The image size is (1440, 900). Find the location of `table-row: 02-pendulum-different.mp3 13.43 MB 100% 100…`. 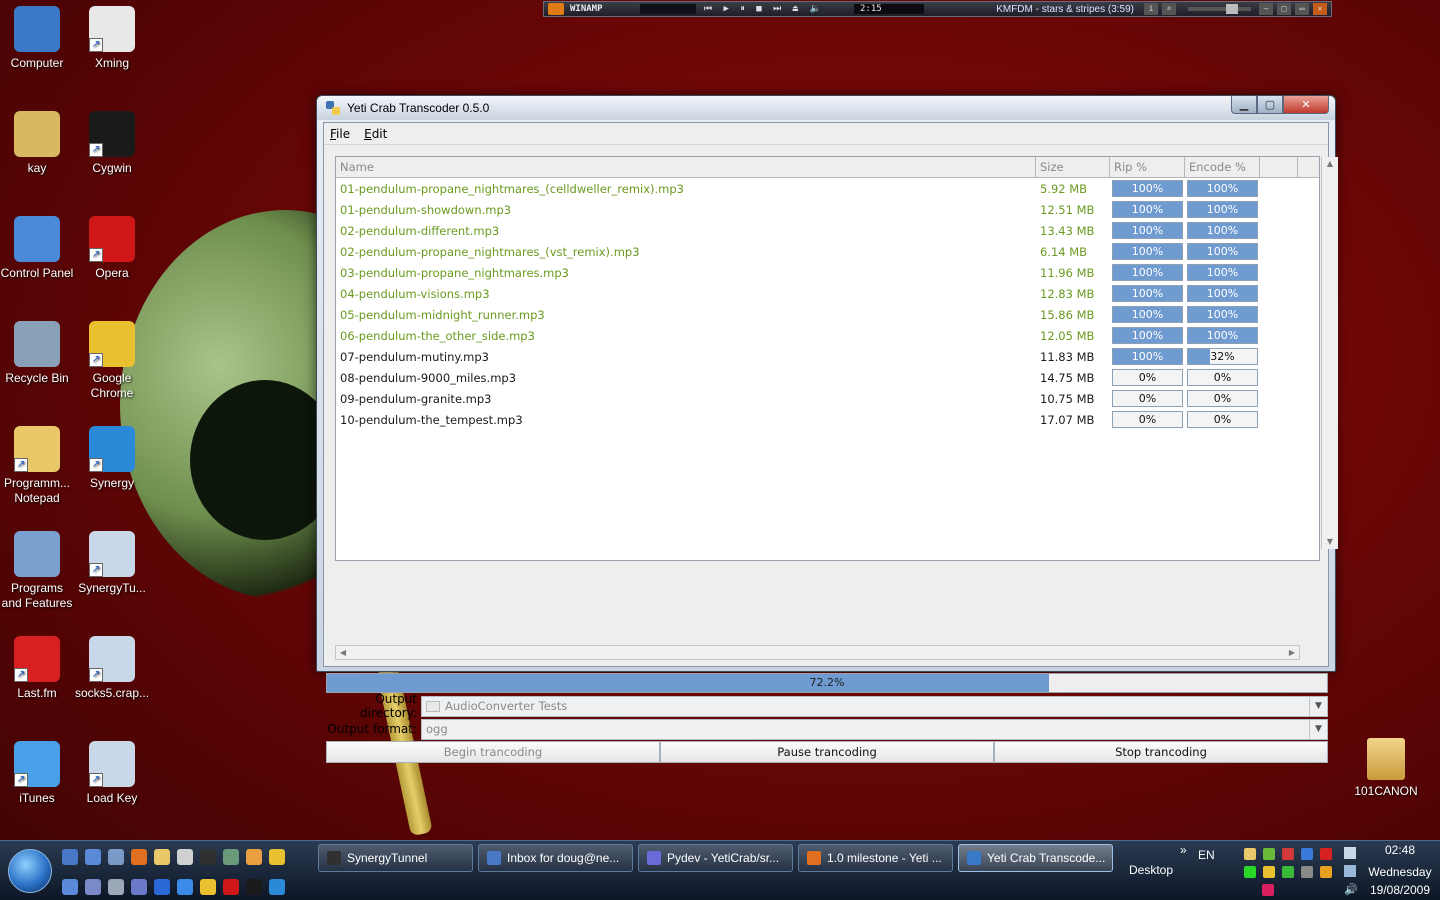

table-row: 02-pendulum-different.mp3 13.43 MB 100% 100… is located at coordinates (827, 230).